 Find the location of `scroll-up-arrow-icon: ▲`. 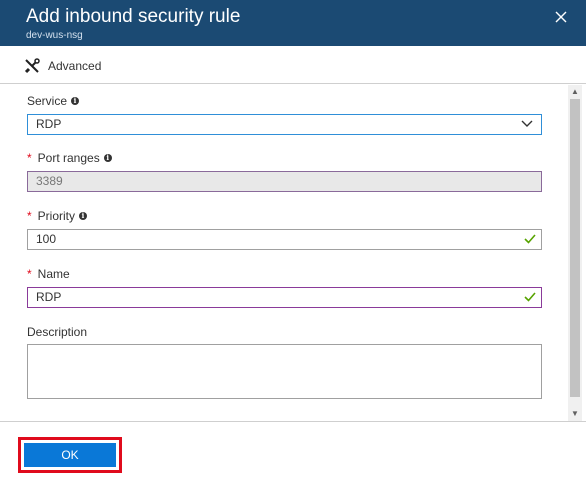

scroll-up-arrow-icon: ▲ is located at coordinates (575, 92).